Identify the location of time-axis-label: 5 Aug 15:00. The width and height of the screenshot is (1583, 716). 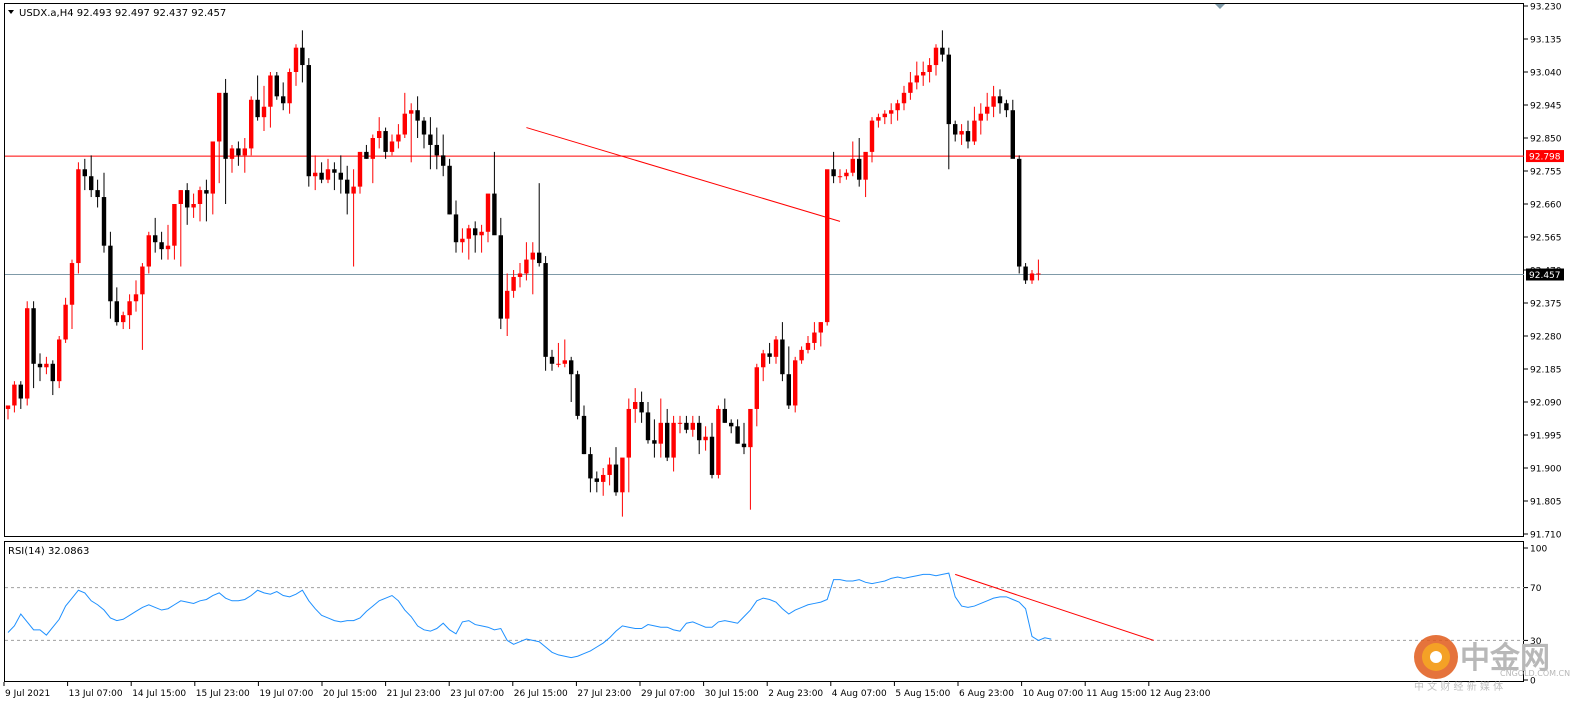
(922, 694).